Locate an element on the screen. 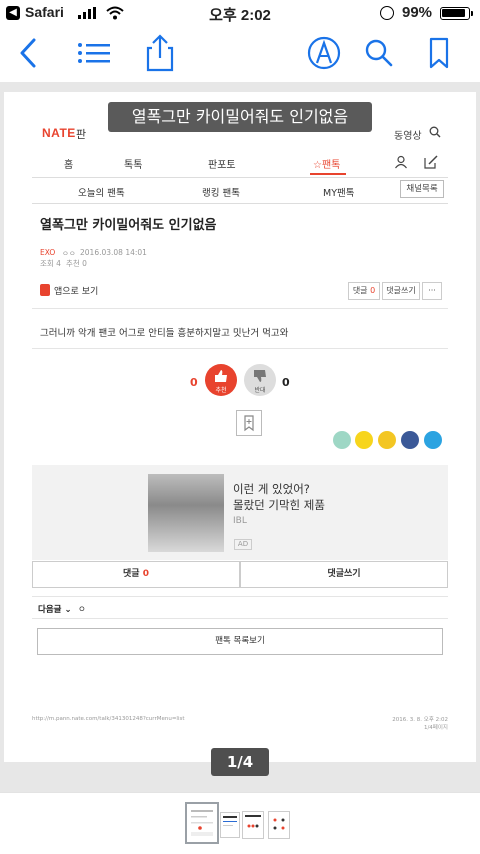 The image size is (480, 854). subtab-my: MY팬톡 is located at coordinates (338, 192).